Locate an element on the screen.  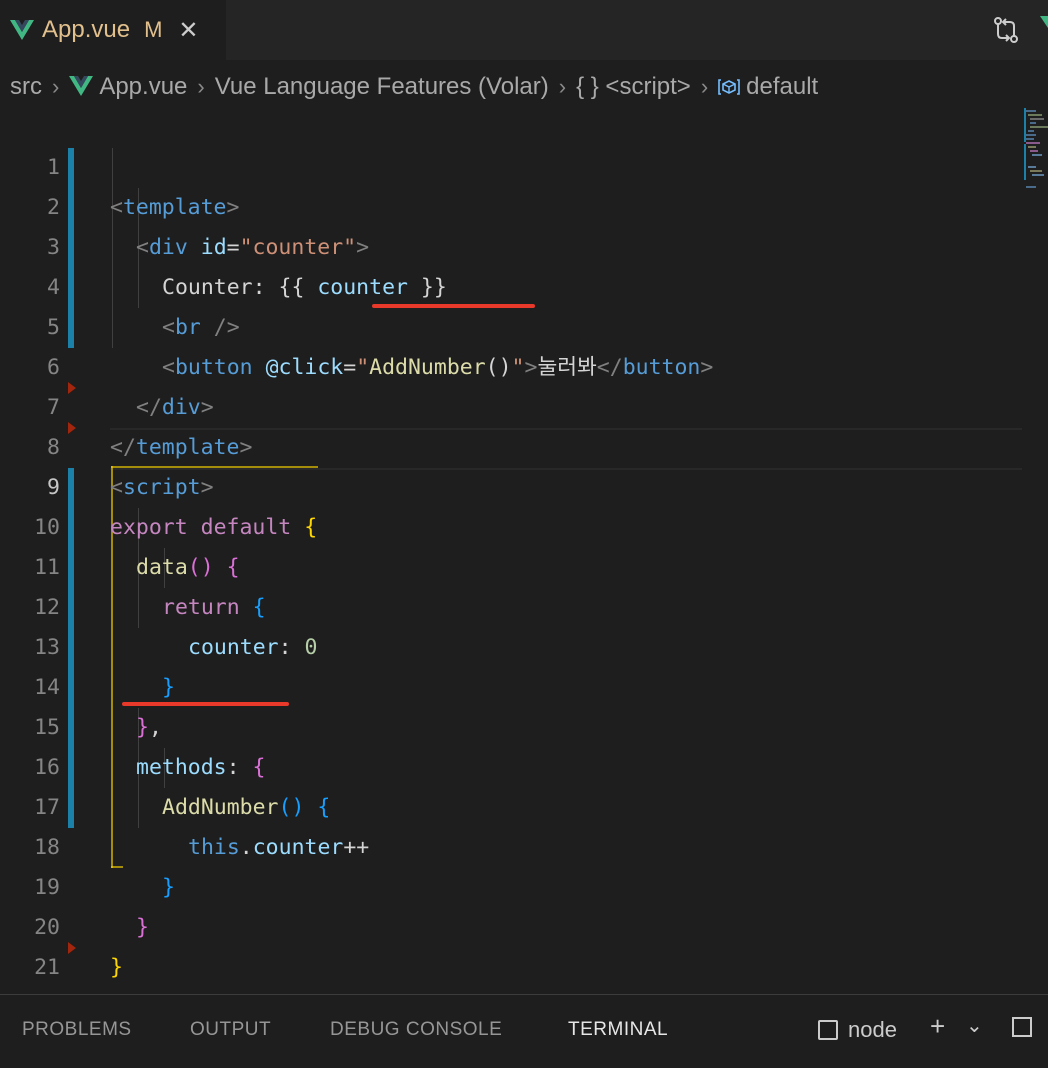
breadcrumb-app-vue: App.vue is located at coordinates (128, 87).